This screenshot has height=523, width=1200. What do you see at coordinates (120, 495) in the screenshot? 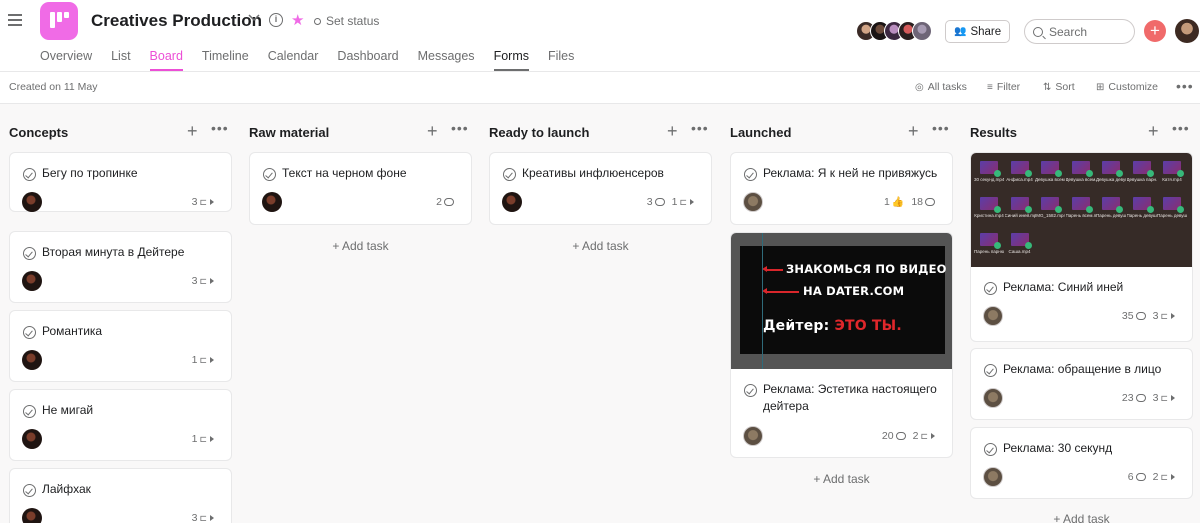
I see `task-card: Лайфхак 3 ⊏` at bounding box center [120, 495].